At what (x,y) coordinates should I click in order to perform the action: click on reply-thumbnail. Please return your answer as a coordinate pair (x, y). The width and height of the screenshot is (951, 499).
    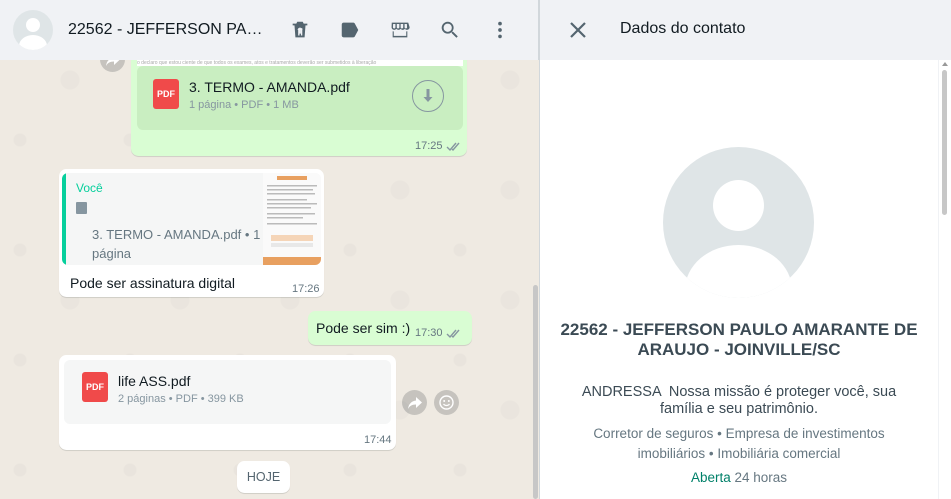
    Looking at the image, I should click on (292, 219).